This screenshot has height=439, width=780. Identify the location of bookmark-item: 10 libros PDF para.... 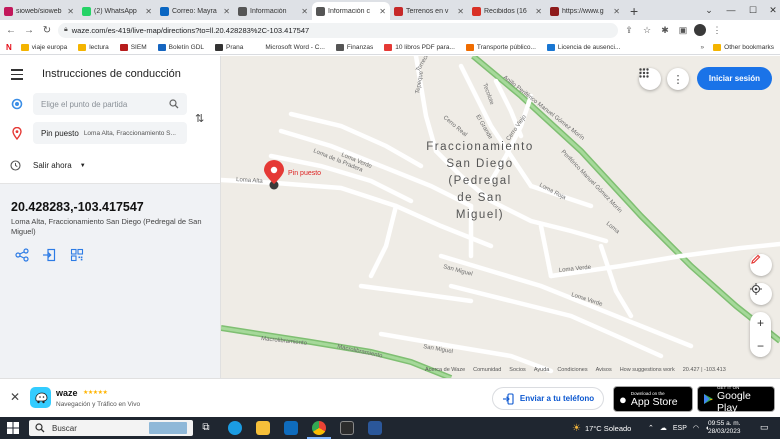
(419, 47).